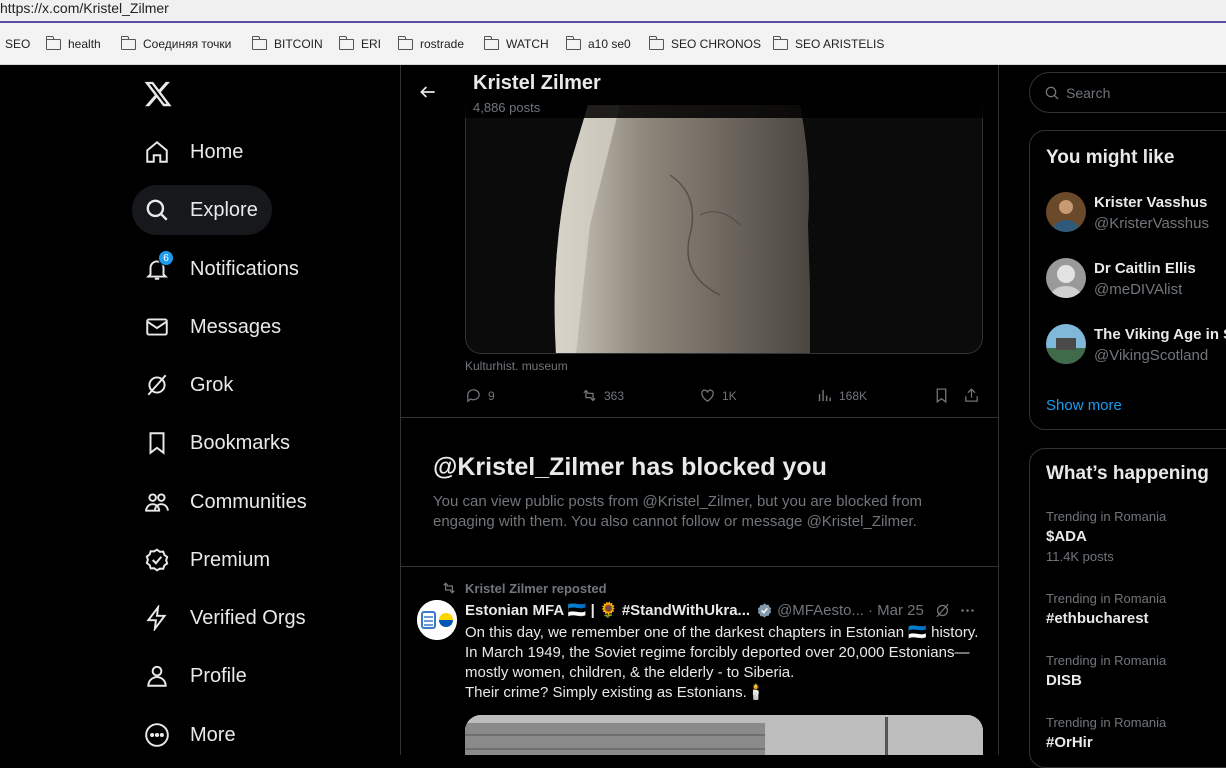 The width and height of the screenshot is (1226, 768). I want to click on nav-grok: Grok, so click(189, 385).